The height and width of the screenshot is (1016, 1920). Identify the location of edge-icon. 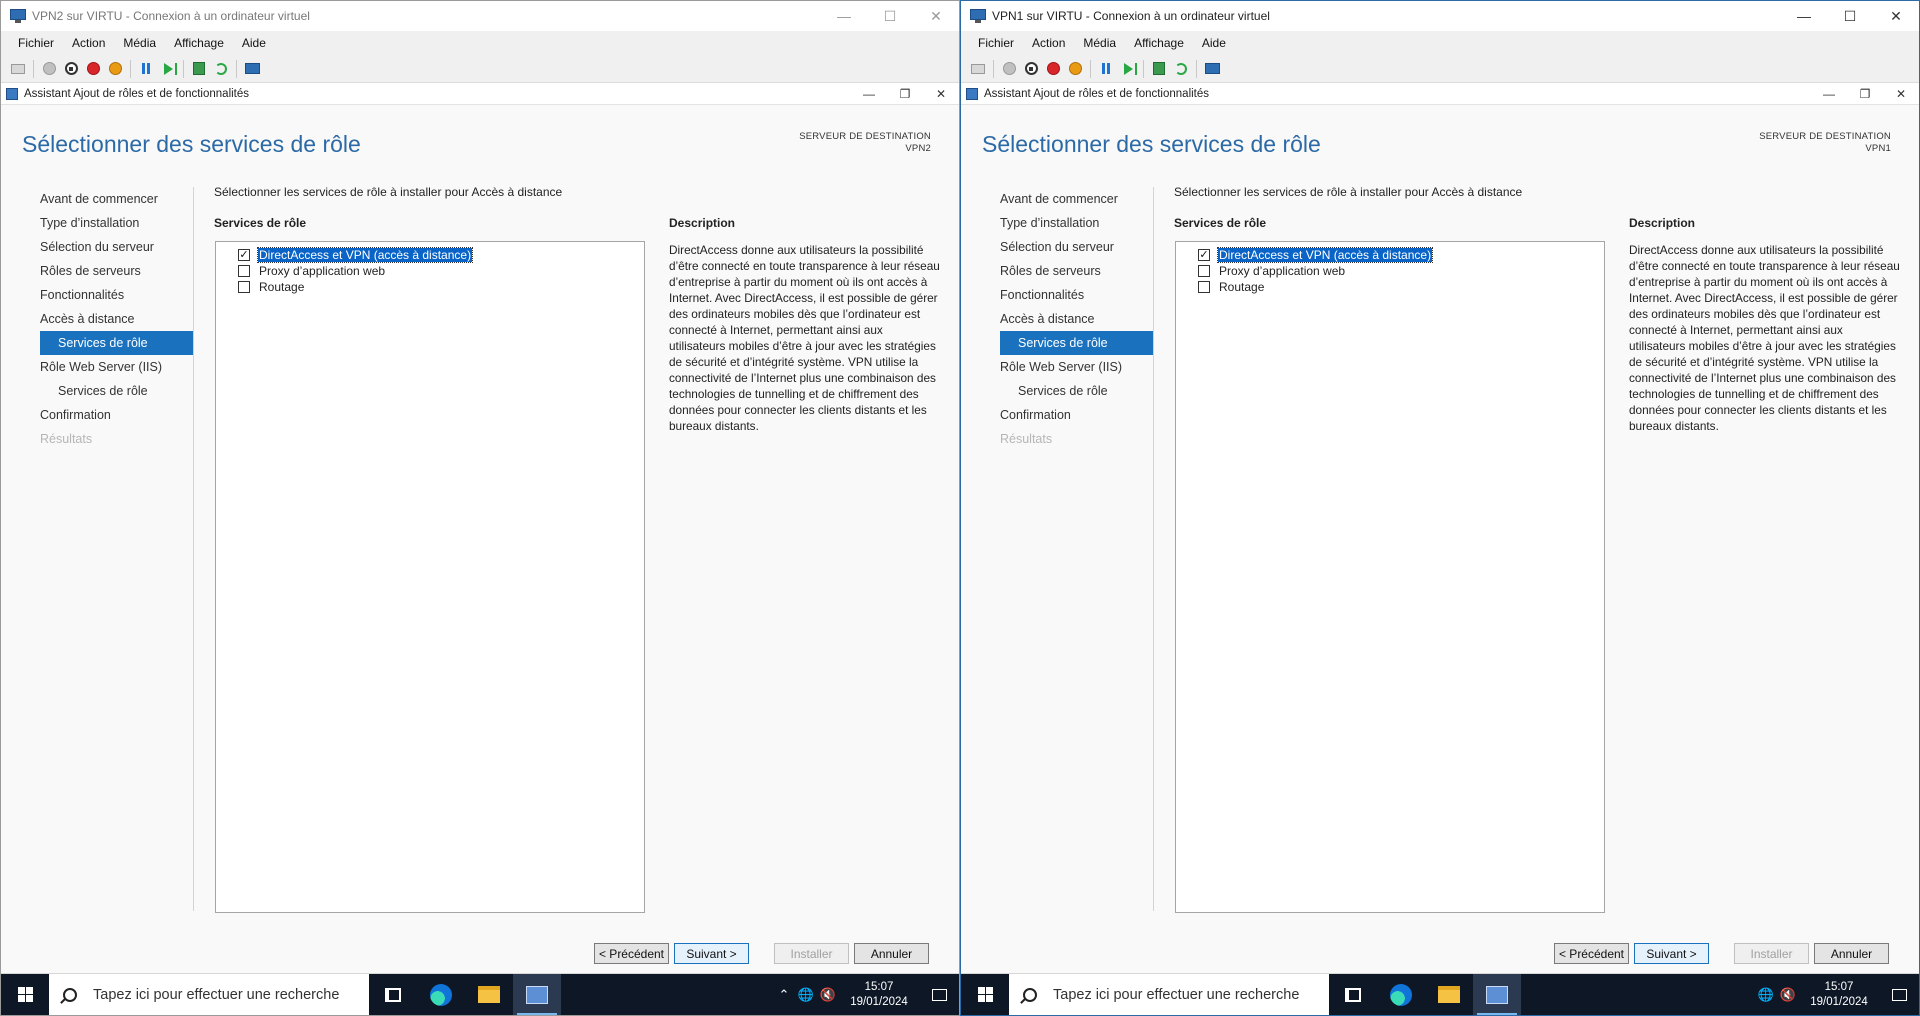
(1401, 994).